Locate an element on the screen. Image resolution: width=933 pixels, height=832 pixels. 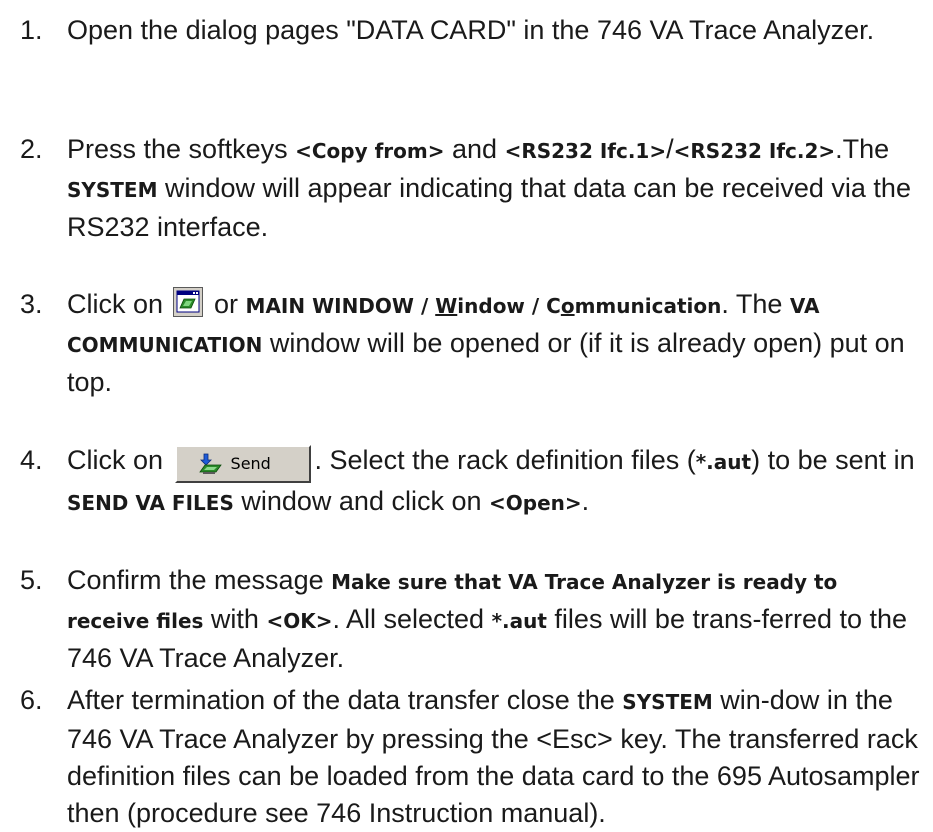
send-button: Send is located at coordinates (242, 464).